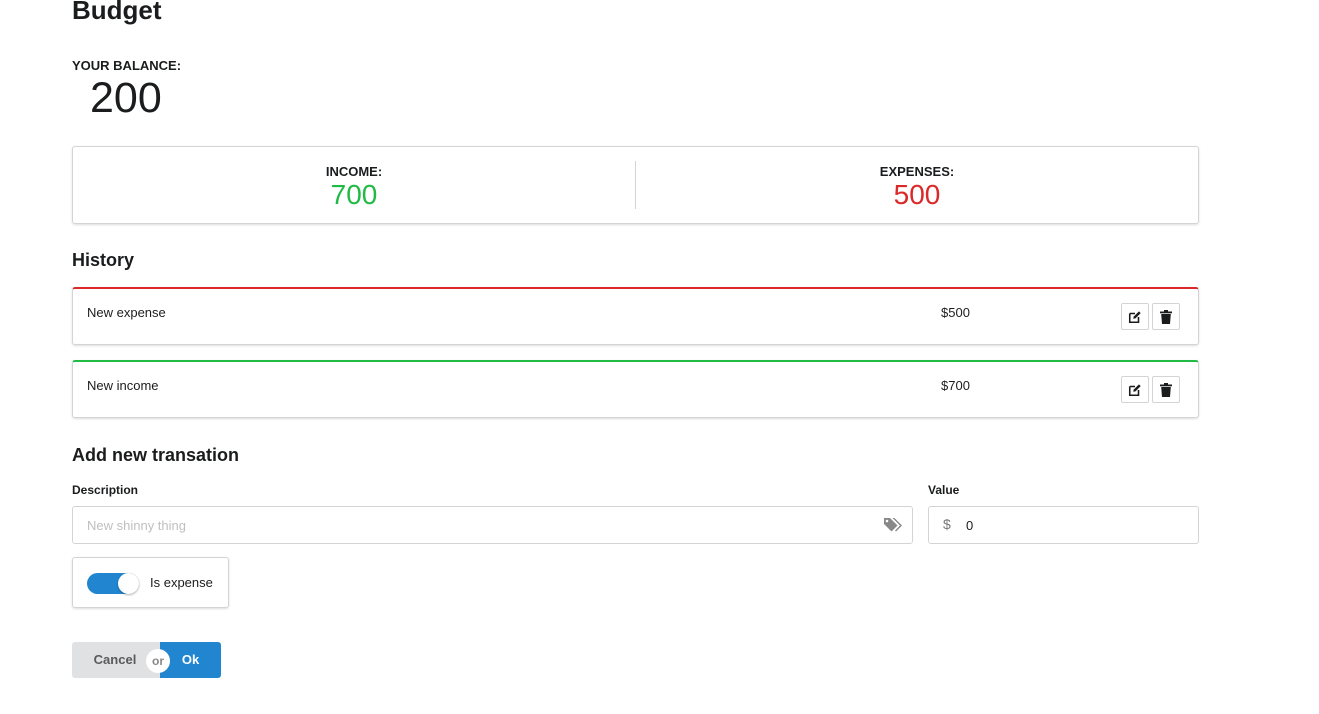 This screenshot has width=1319, height=714. Describe the element at coordinates (105, 490) in the screenshot. I see `description-label: Description` at that location.